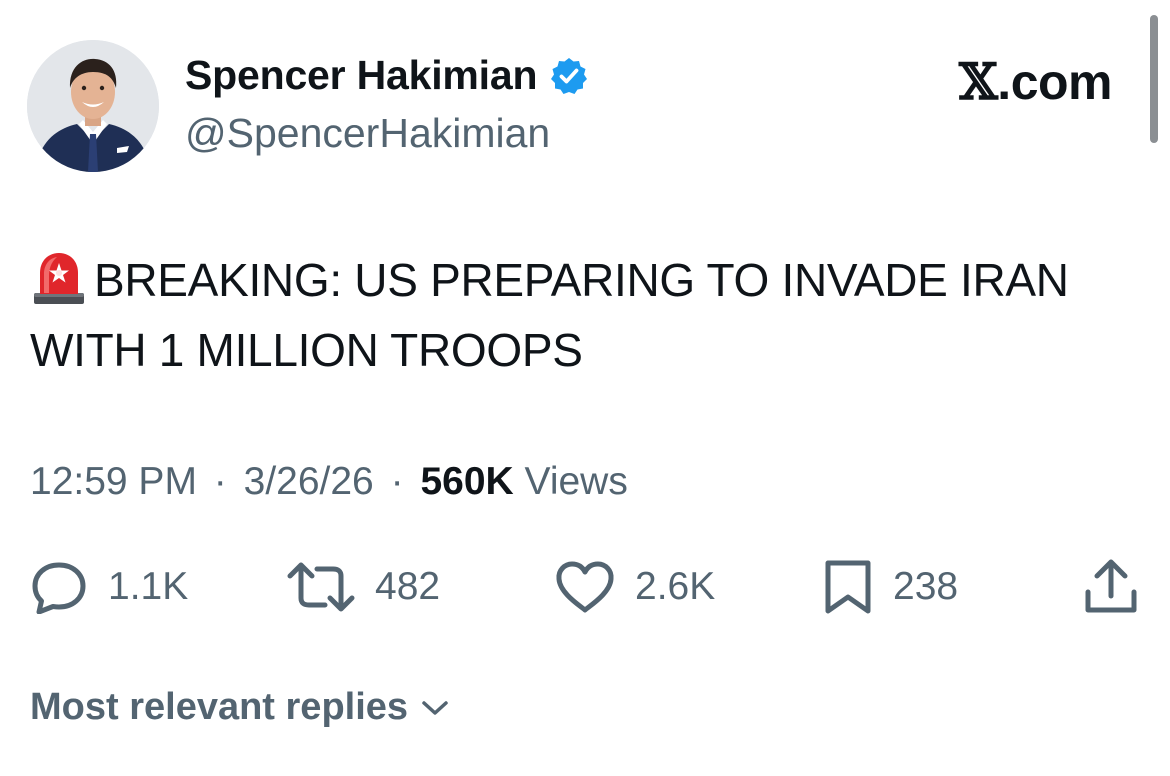  What do you see at coordinates (321, 587) in the screenshot?
I see `repost-icon` at bounding box center [321, 587].